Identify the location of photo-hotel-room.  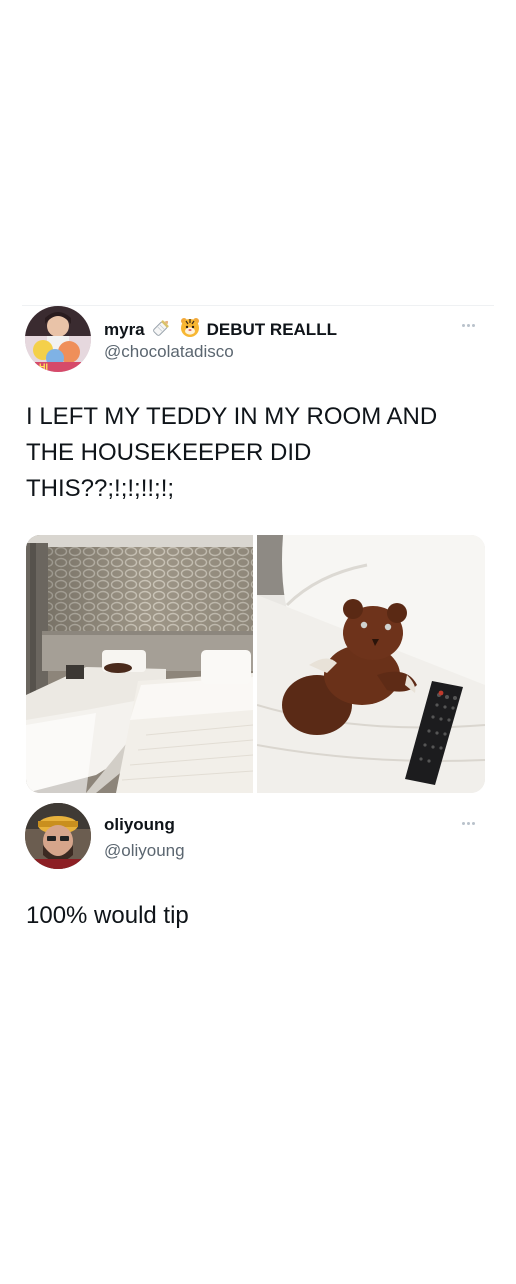
(139, 664).